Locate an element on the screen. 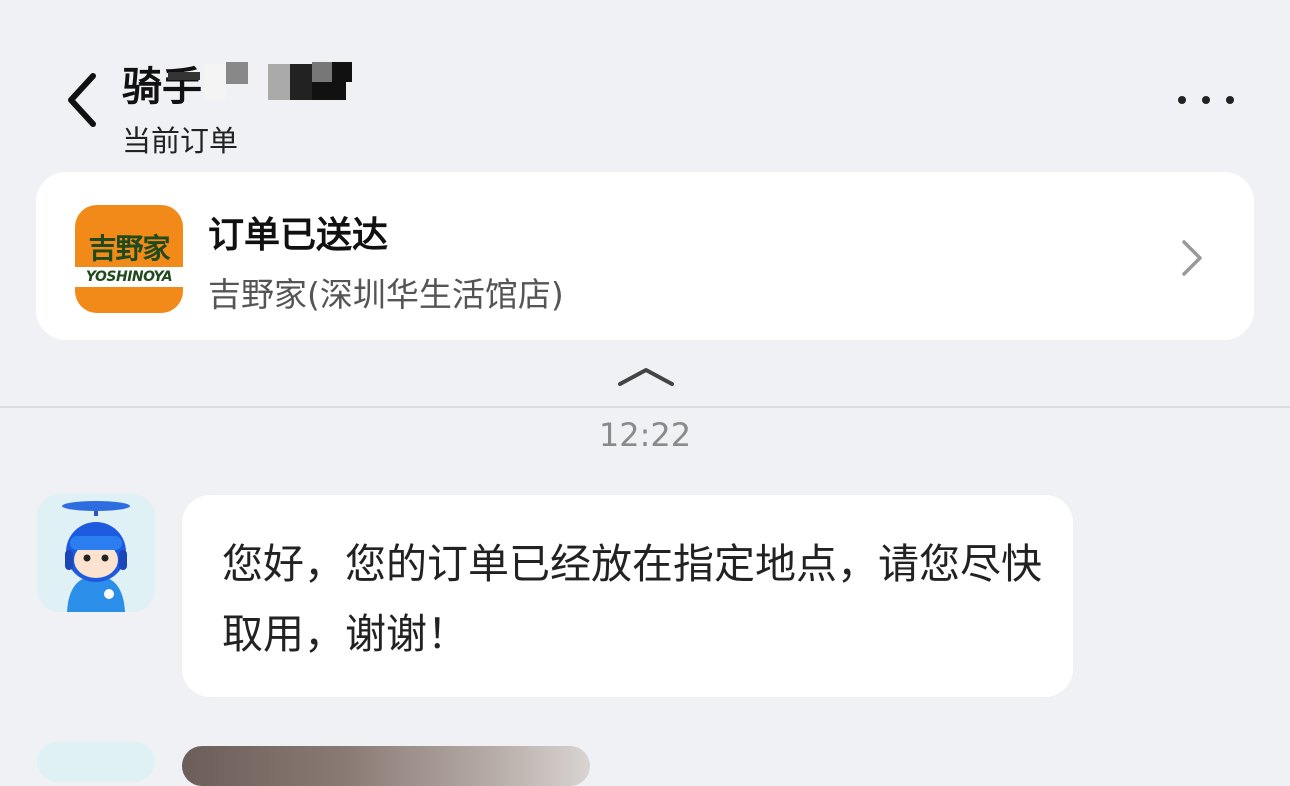  more-options-button is located at coordinates (1206, 100).